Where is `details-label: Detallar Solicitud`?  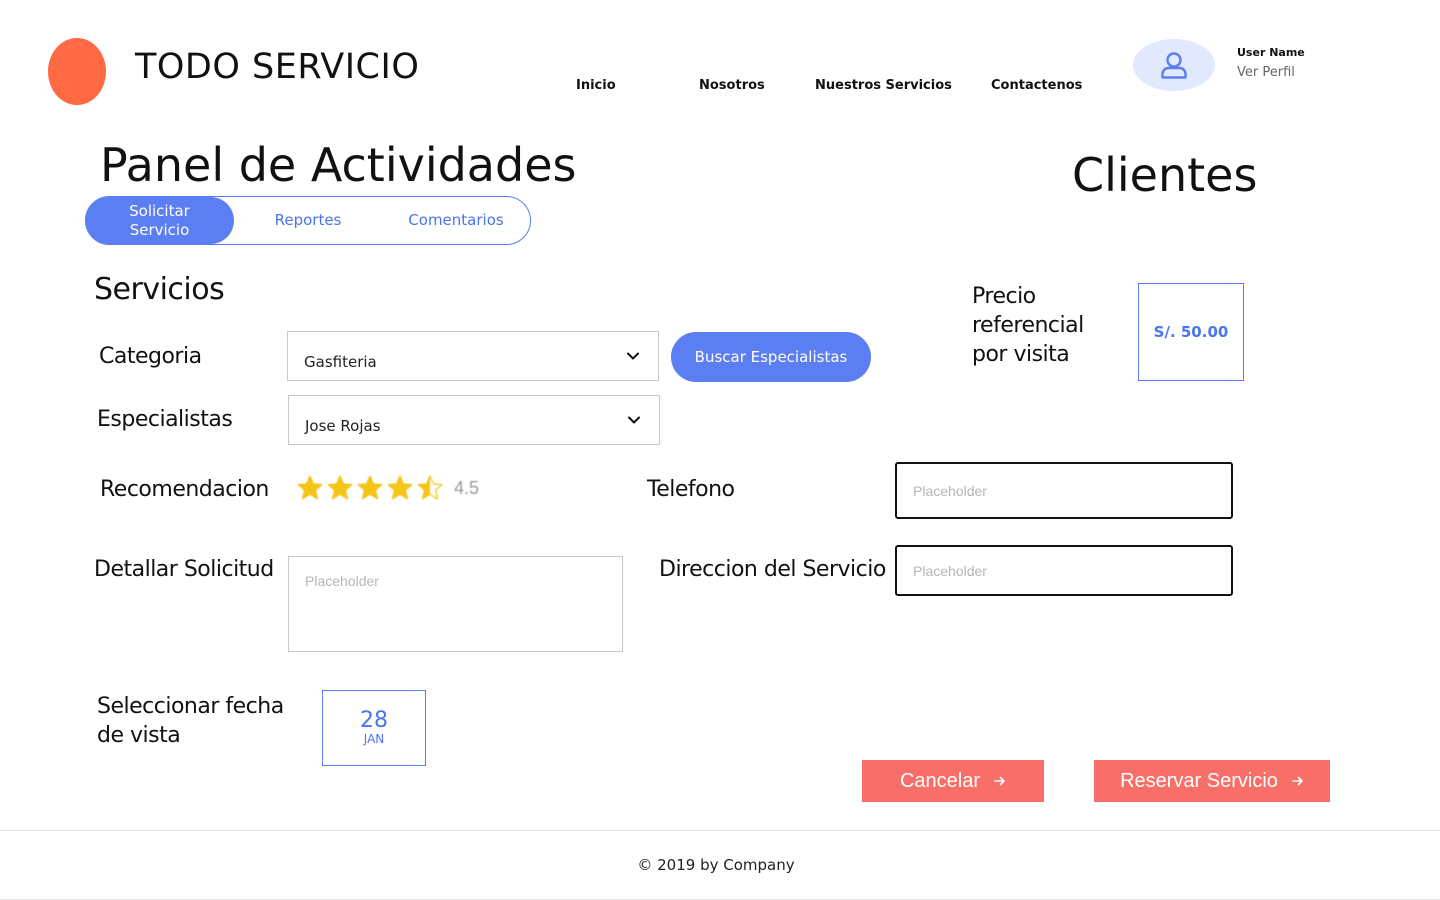
details-label: Detallar Solicitud is located at coordinates (184, 569).